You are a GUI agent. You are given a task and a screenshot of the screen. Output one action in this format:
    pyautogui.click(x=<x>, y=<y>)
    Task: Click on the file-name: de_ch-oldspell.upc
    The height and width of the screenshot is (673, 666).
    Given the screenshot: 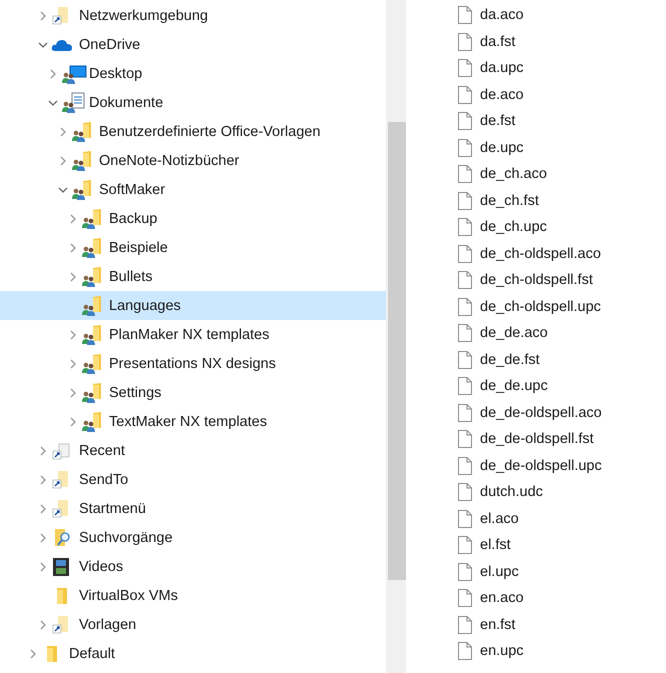 What is the action you would take?
    pyautogui.click(x=540, y=306)
    